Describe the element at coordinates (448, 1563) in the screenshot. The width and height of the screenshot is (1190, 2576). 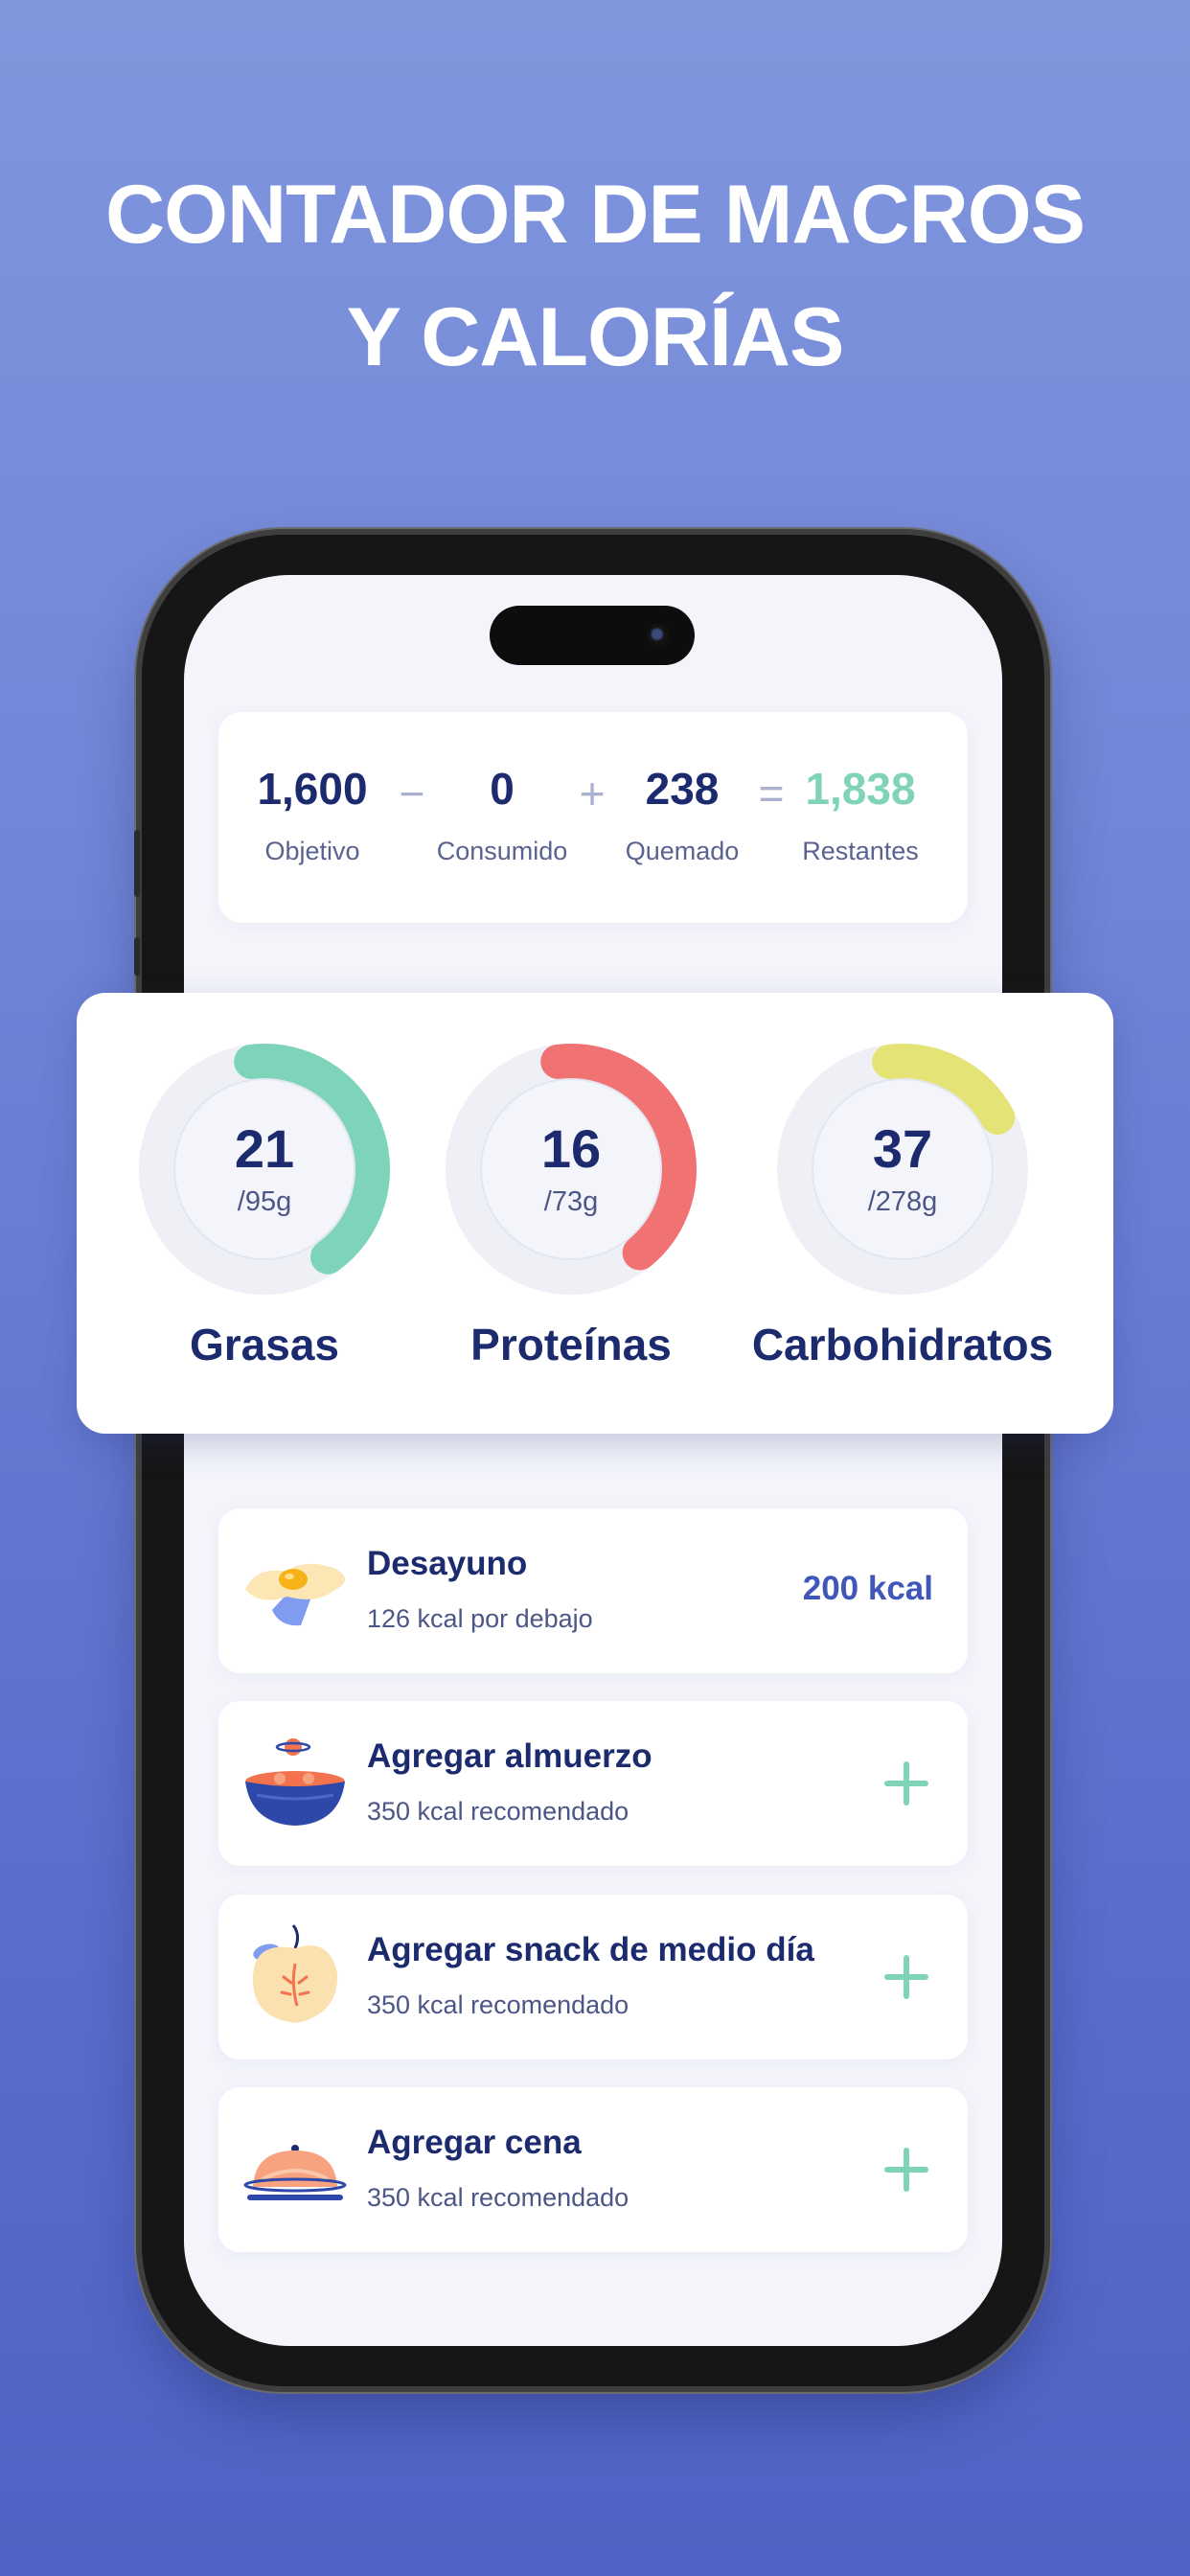
I see `meal-title: Desayuno` at that location.